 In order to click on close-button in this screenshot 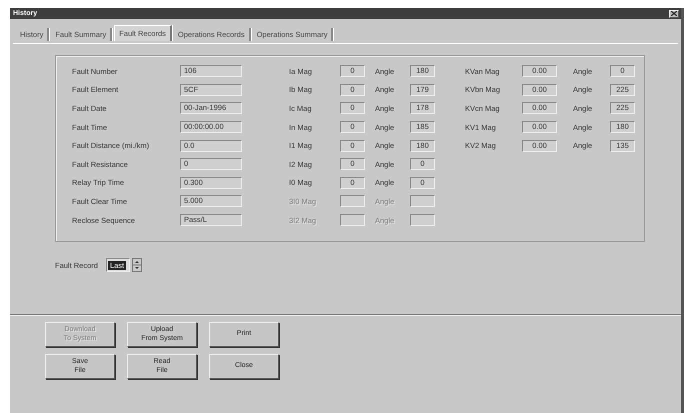, I will do `click(674, 14)`.